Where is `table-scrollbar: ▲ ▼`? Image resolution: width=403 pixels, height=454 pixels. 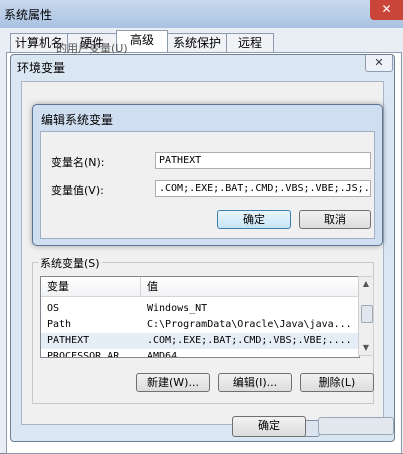
table-scrollbar: ▲ ▼ is located at coordinates (366, 316).